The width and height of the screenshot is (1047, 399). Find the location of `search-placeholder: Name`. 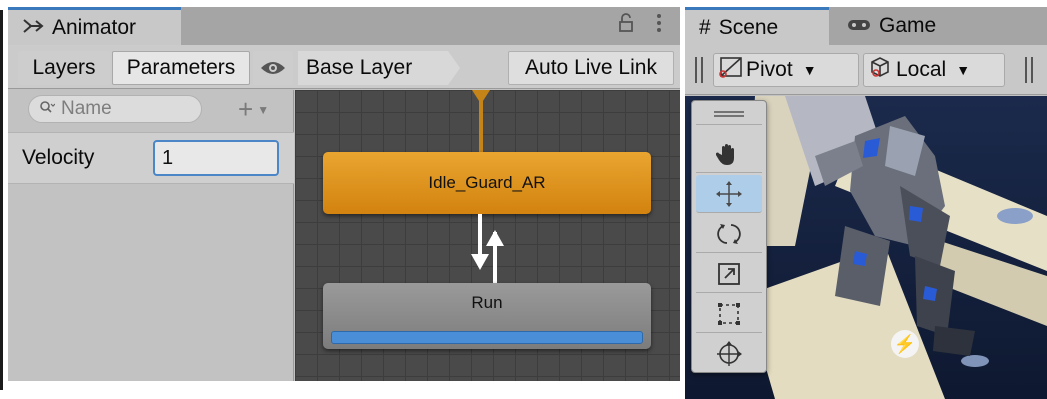

search-placeholder: Name is located at coordinates (86, 108).